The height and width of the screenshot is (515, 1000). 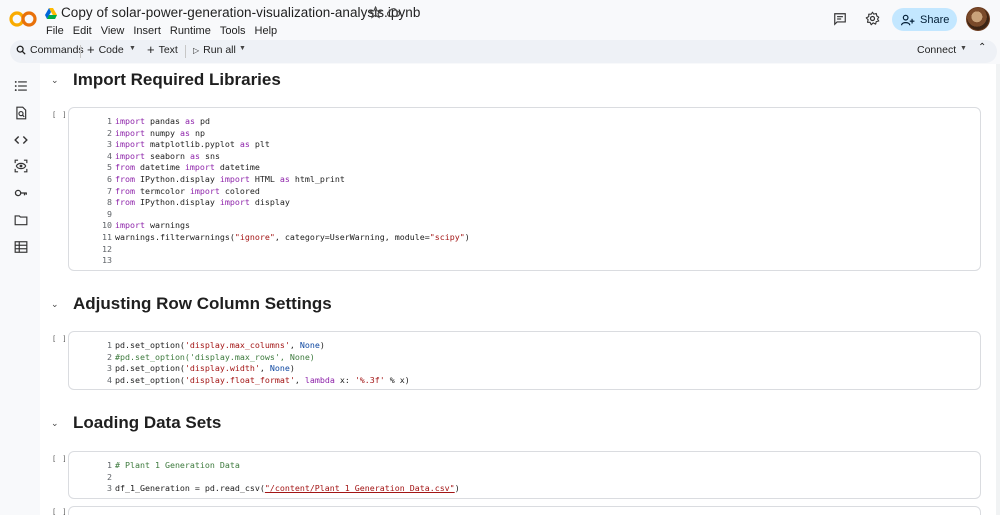 I want to click on code-token: 'display.max_columns', so click(x=237, y=345).